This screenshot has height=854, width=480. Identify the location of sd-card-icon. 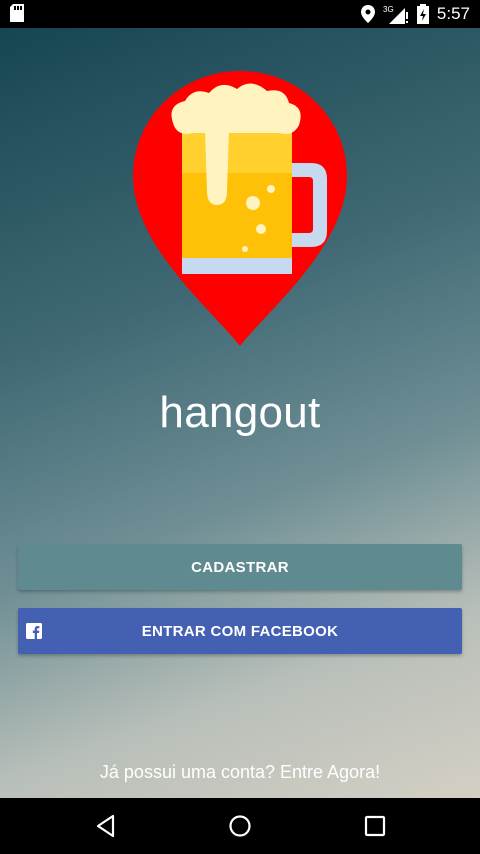
(17, 13).